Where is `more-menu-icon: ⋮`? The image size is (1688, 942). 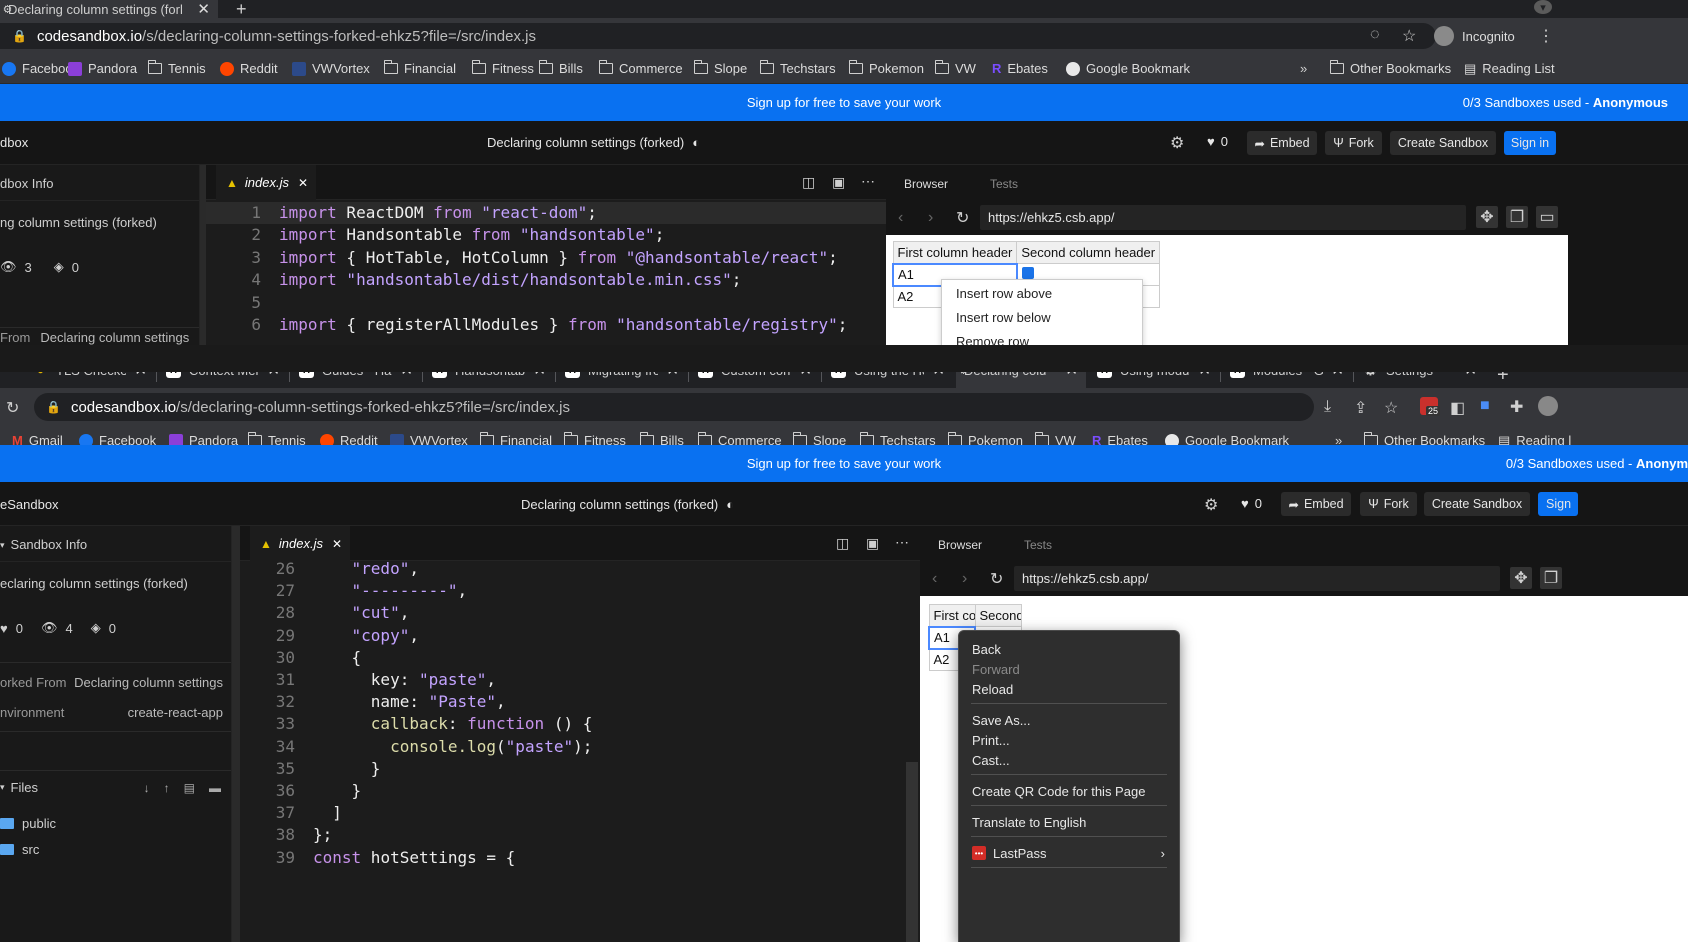
more-menu-icon: ⋮ is located at coordinates (1546, 36).